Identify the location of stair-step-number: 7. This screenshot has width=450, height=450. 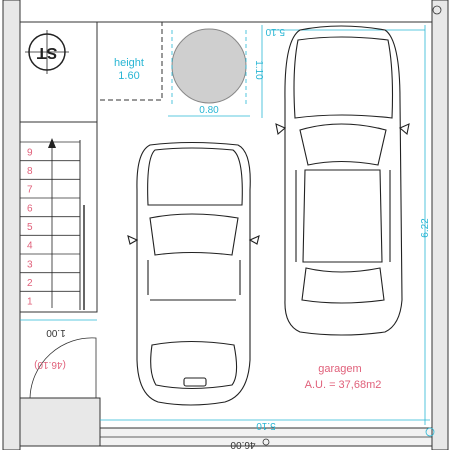
(30, 190).